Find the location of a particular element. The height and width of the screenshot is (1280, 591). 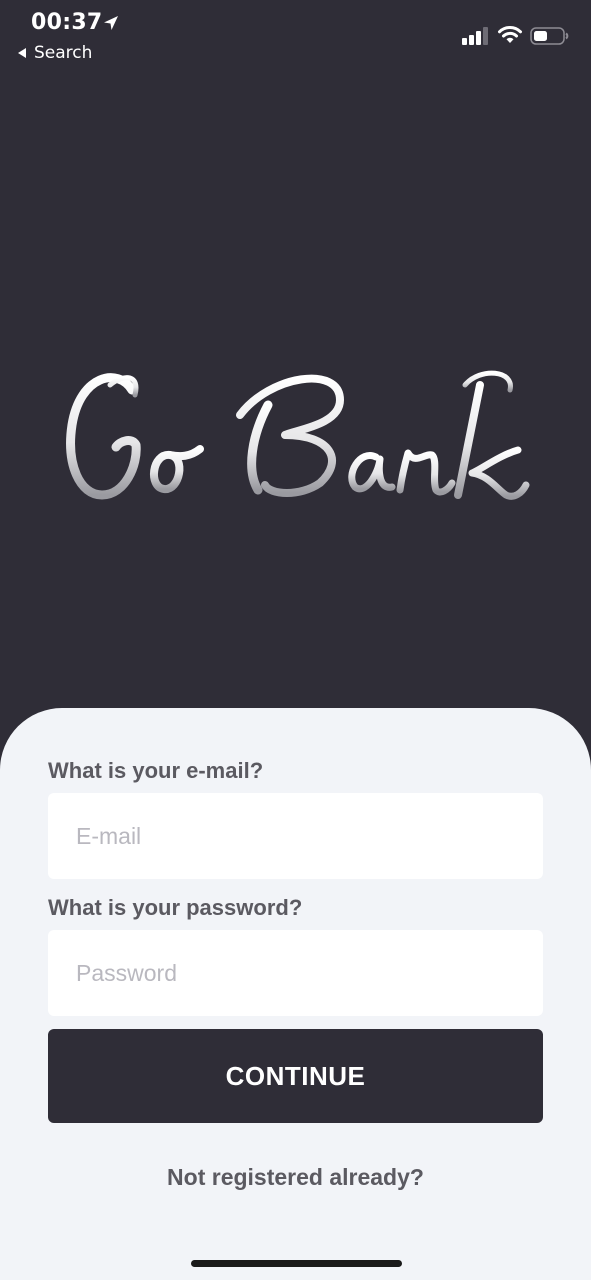

logo-script-art is located at coordinates (298, 435).